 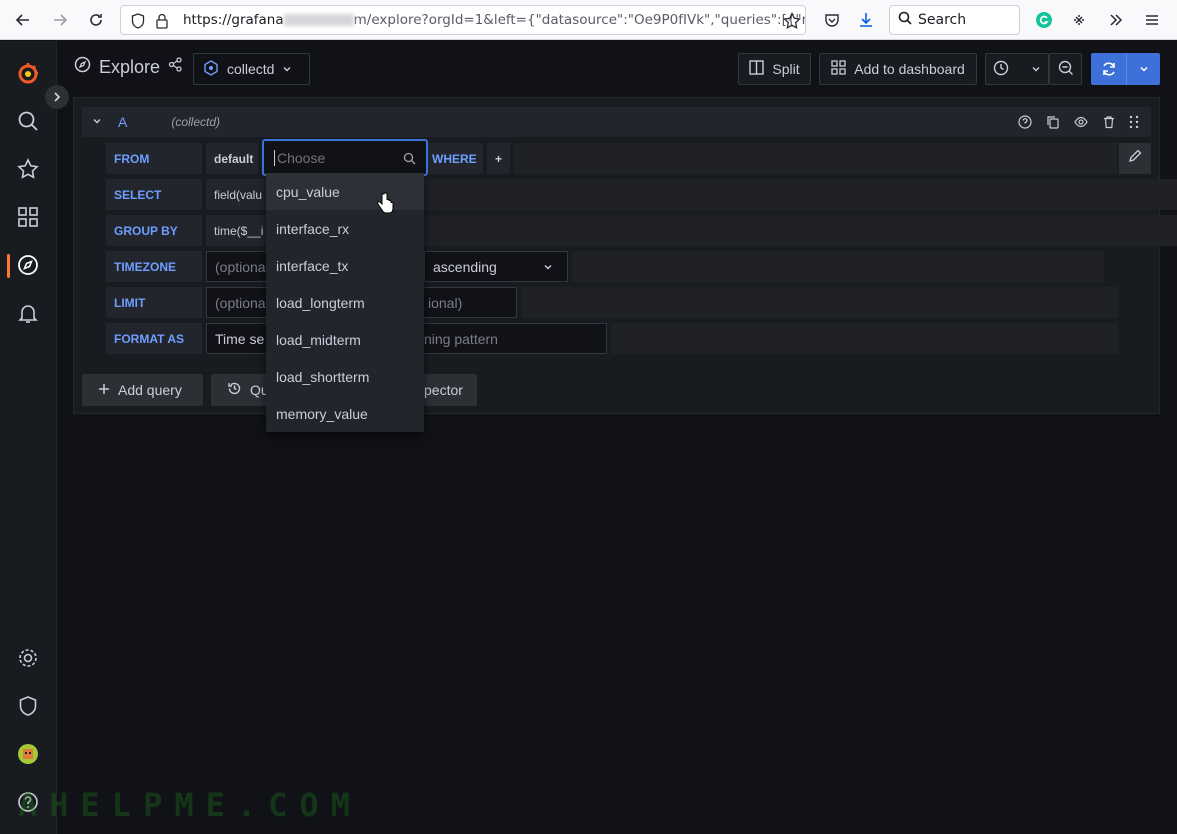 I want to click on limit-row: LIMIT (optiona ional), so click(x=612, y=302).